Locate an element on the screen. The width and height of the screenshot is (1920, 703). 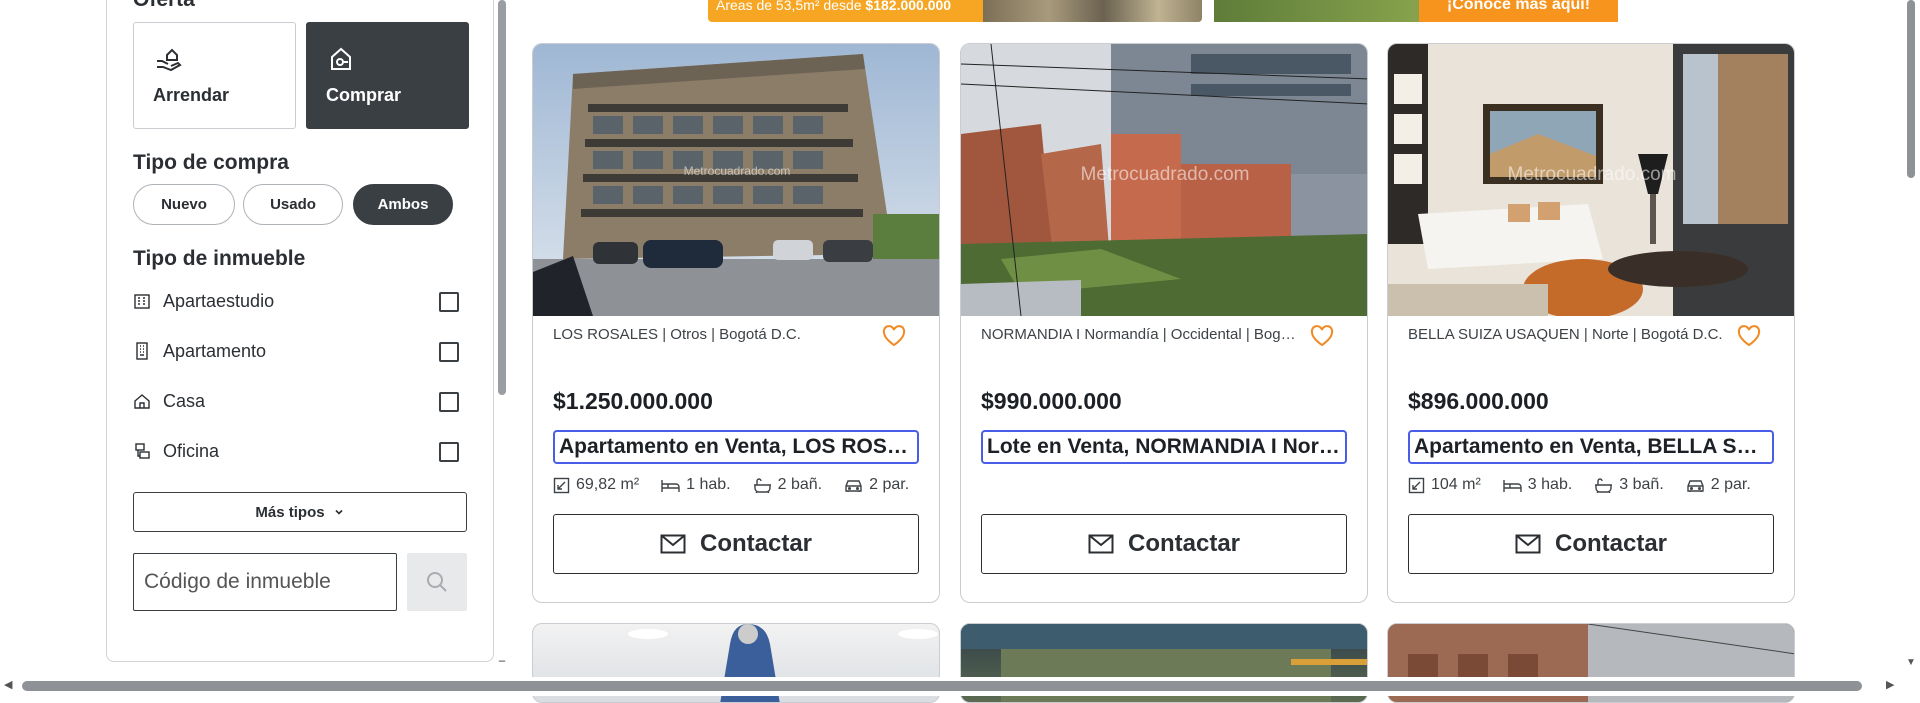
page-vertical-scrollbar: ▼ is located at coordinates (1911, 348).